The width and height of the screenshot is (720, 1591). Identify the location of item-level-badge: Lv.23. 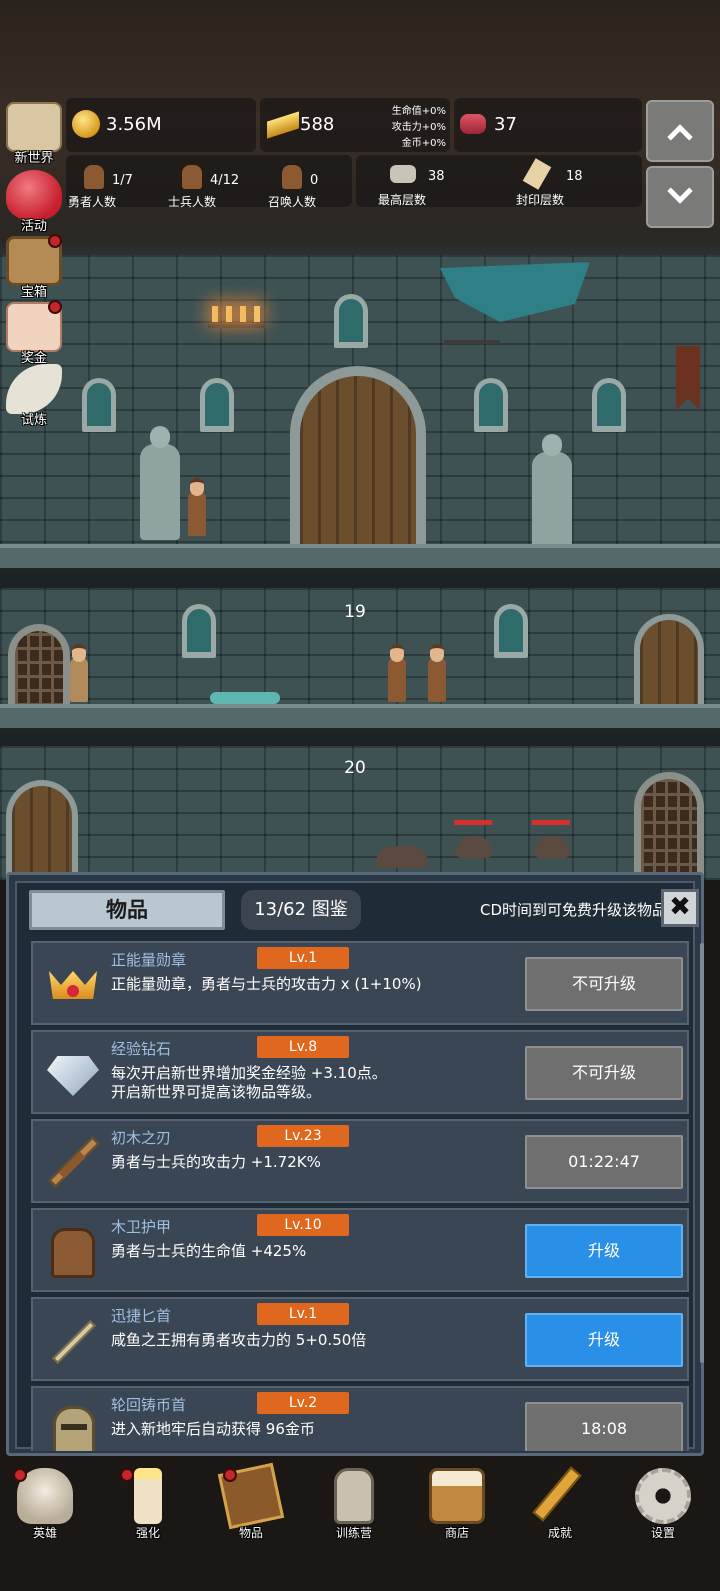
(303, 1136).